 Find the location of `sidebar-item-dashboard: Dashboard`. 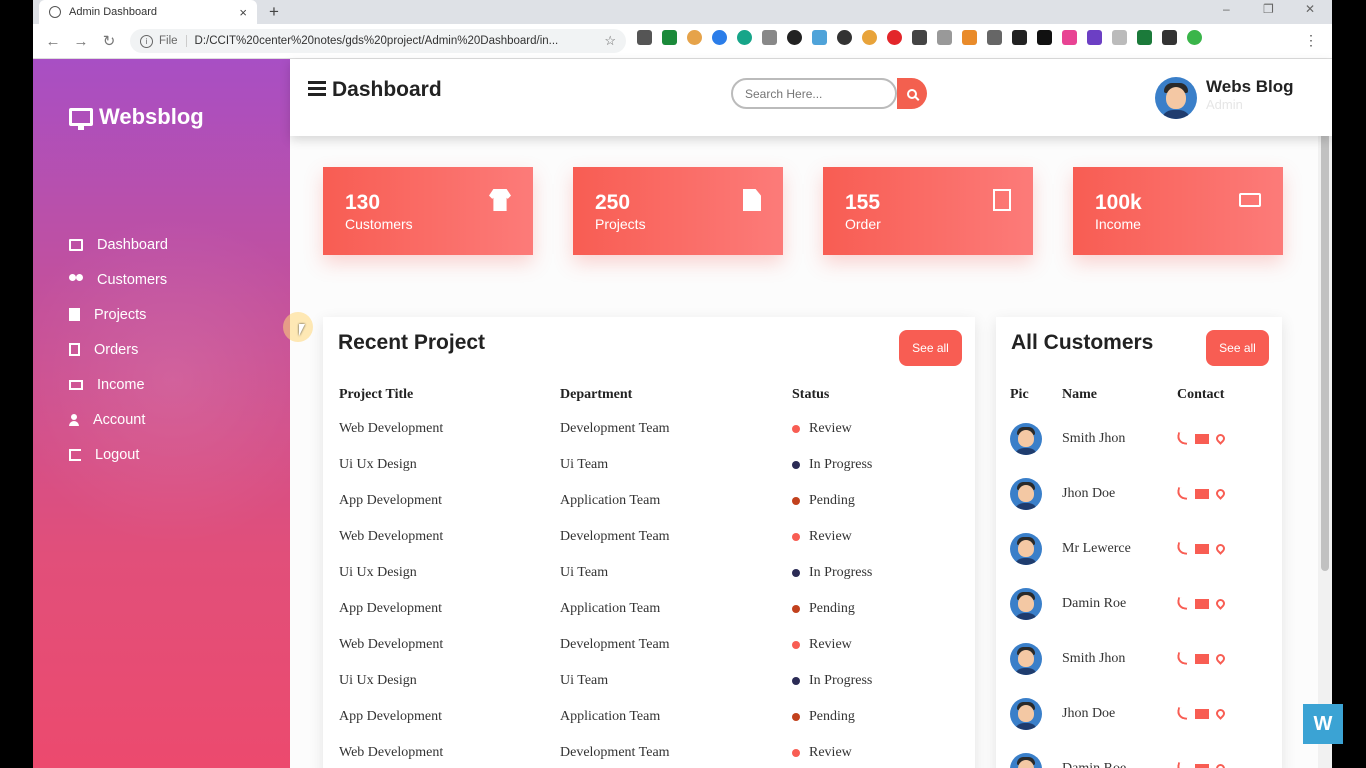

sidebar-item-dashboard: Dashboard is located at coordinates (118, 244).